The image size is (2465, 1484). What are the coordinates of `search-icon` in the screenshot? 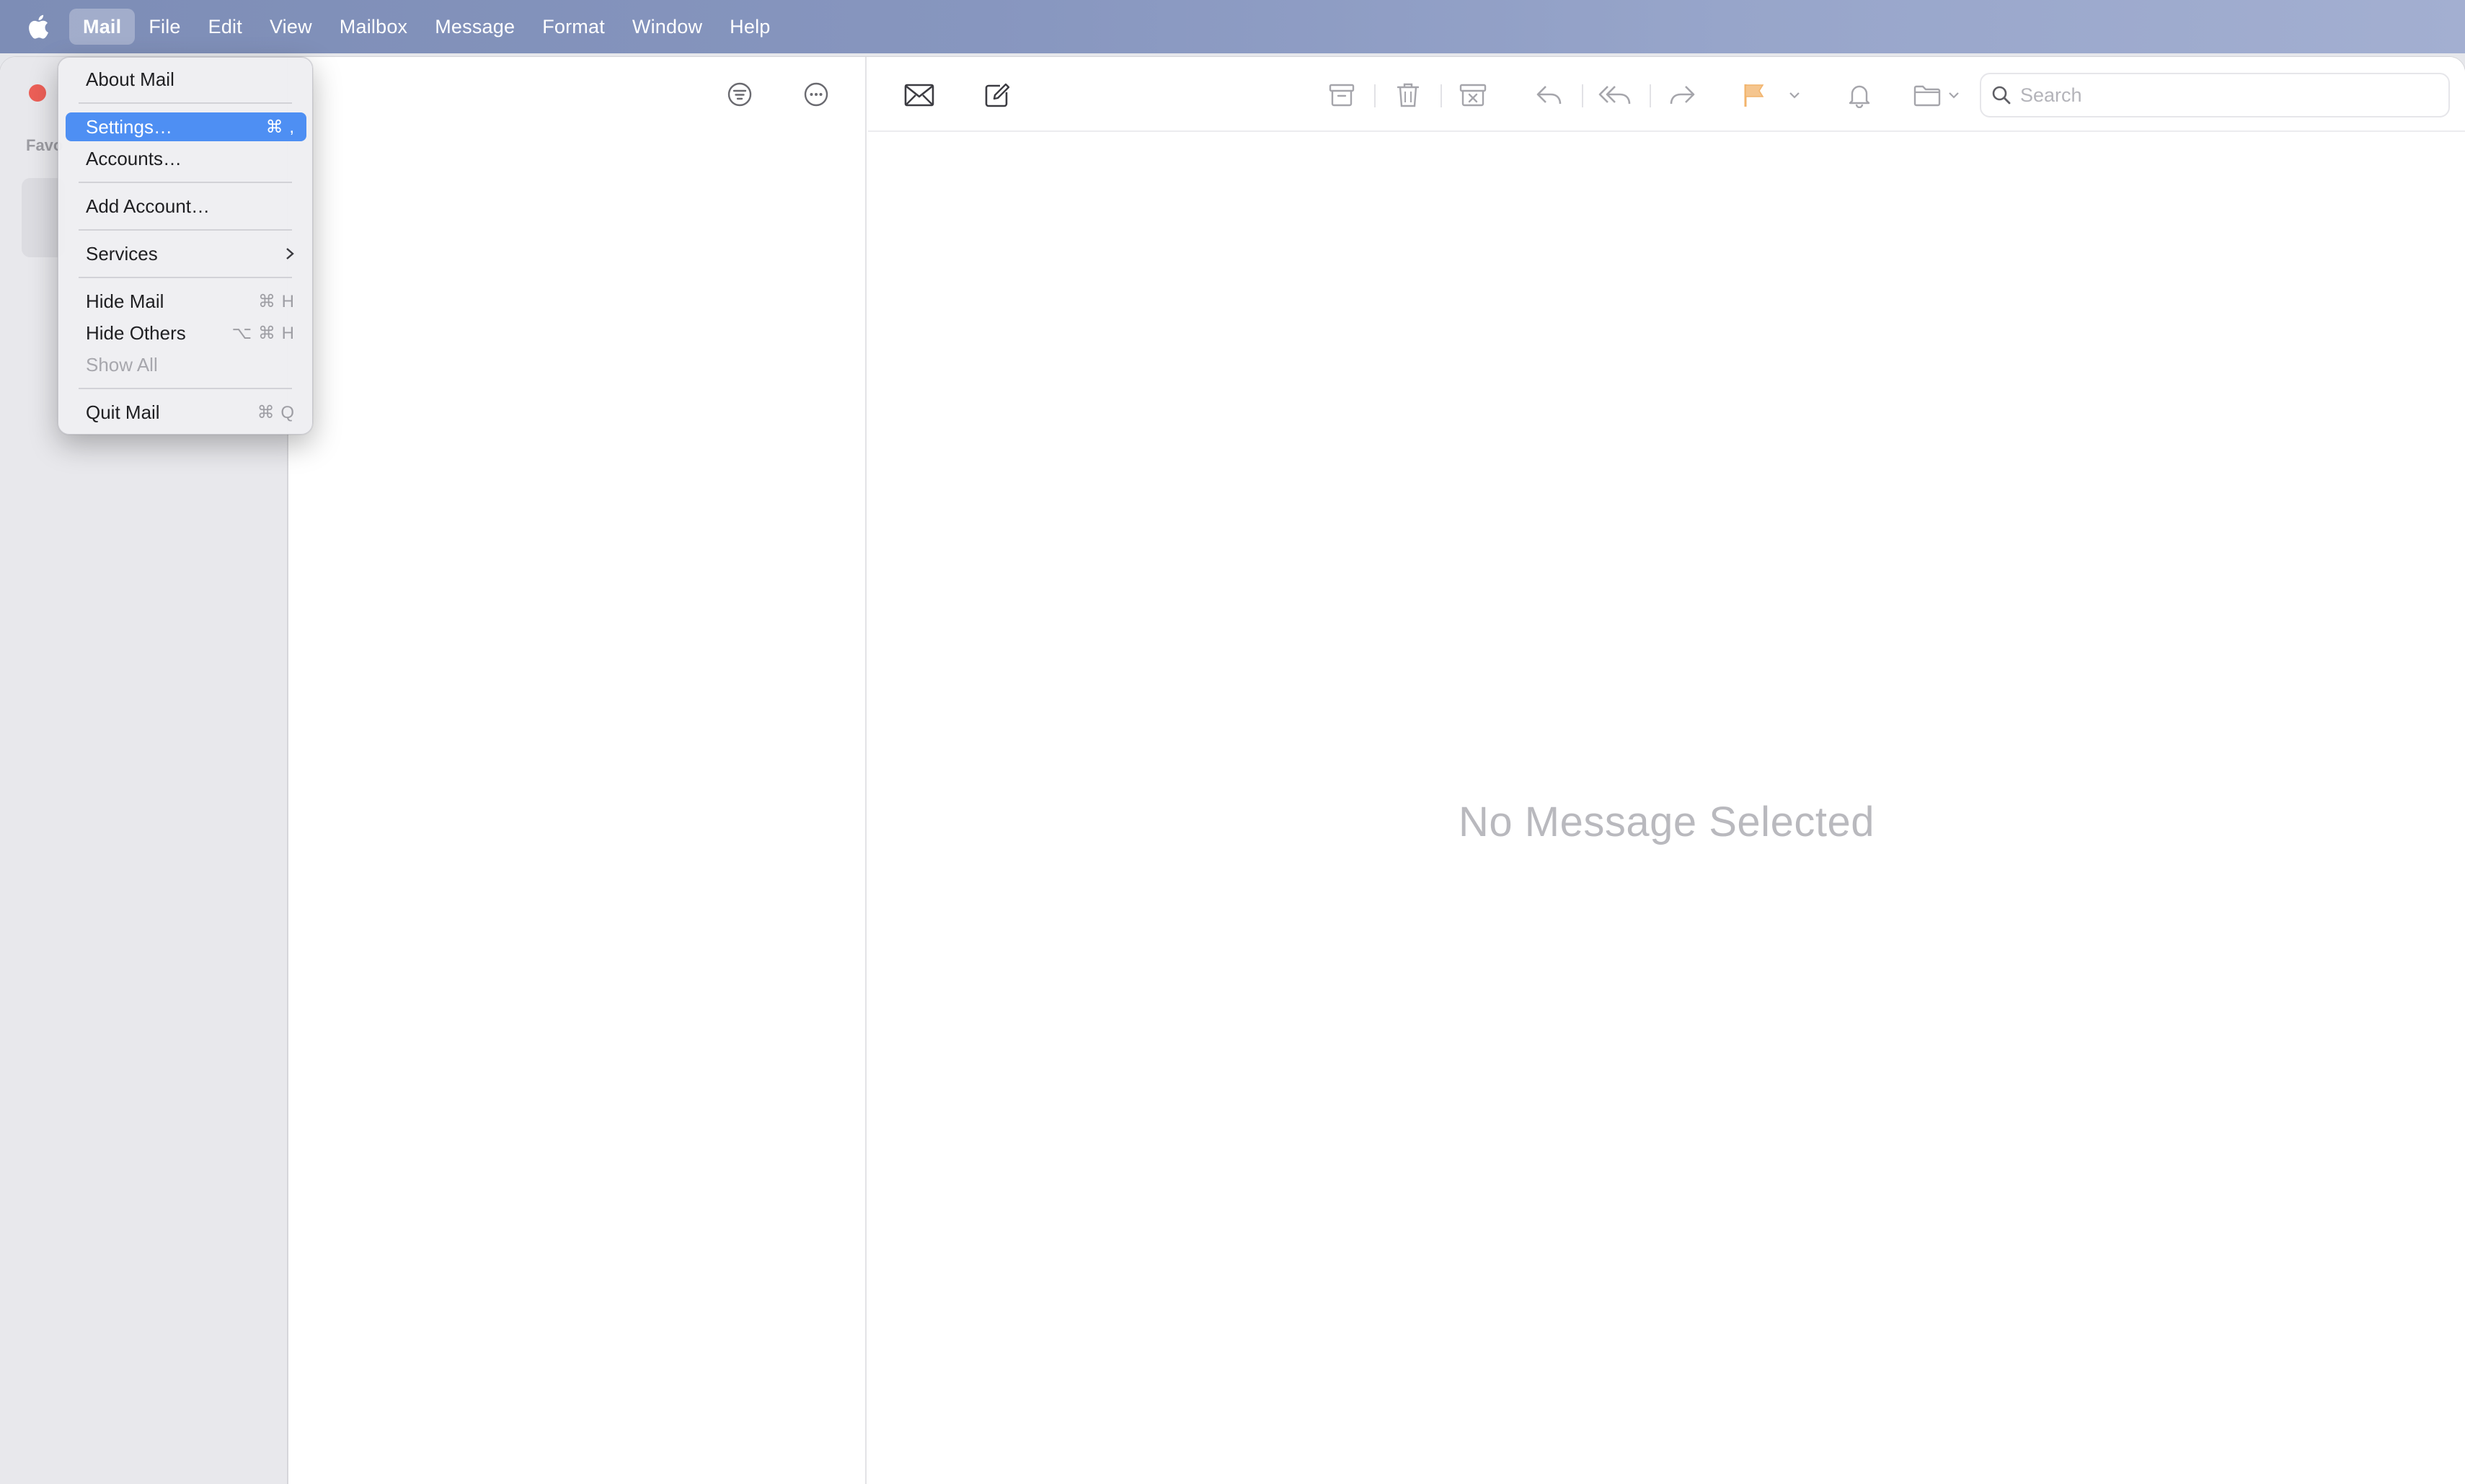 It's located at (2001, 95).